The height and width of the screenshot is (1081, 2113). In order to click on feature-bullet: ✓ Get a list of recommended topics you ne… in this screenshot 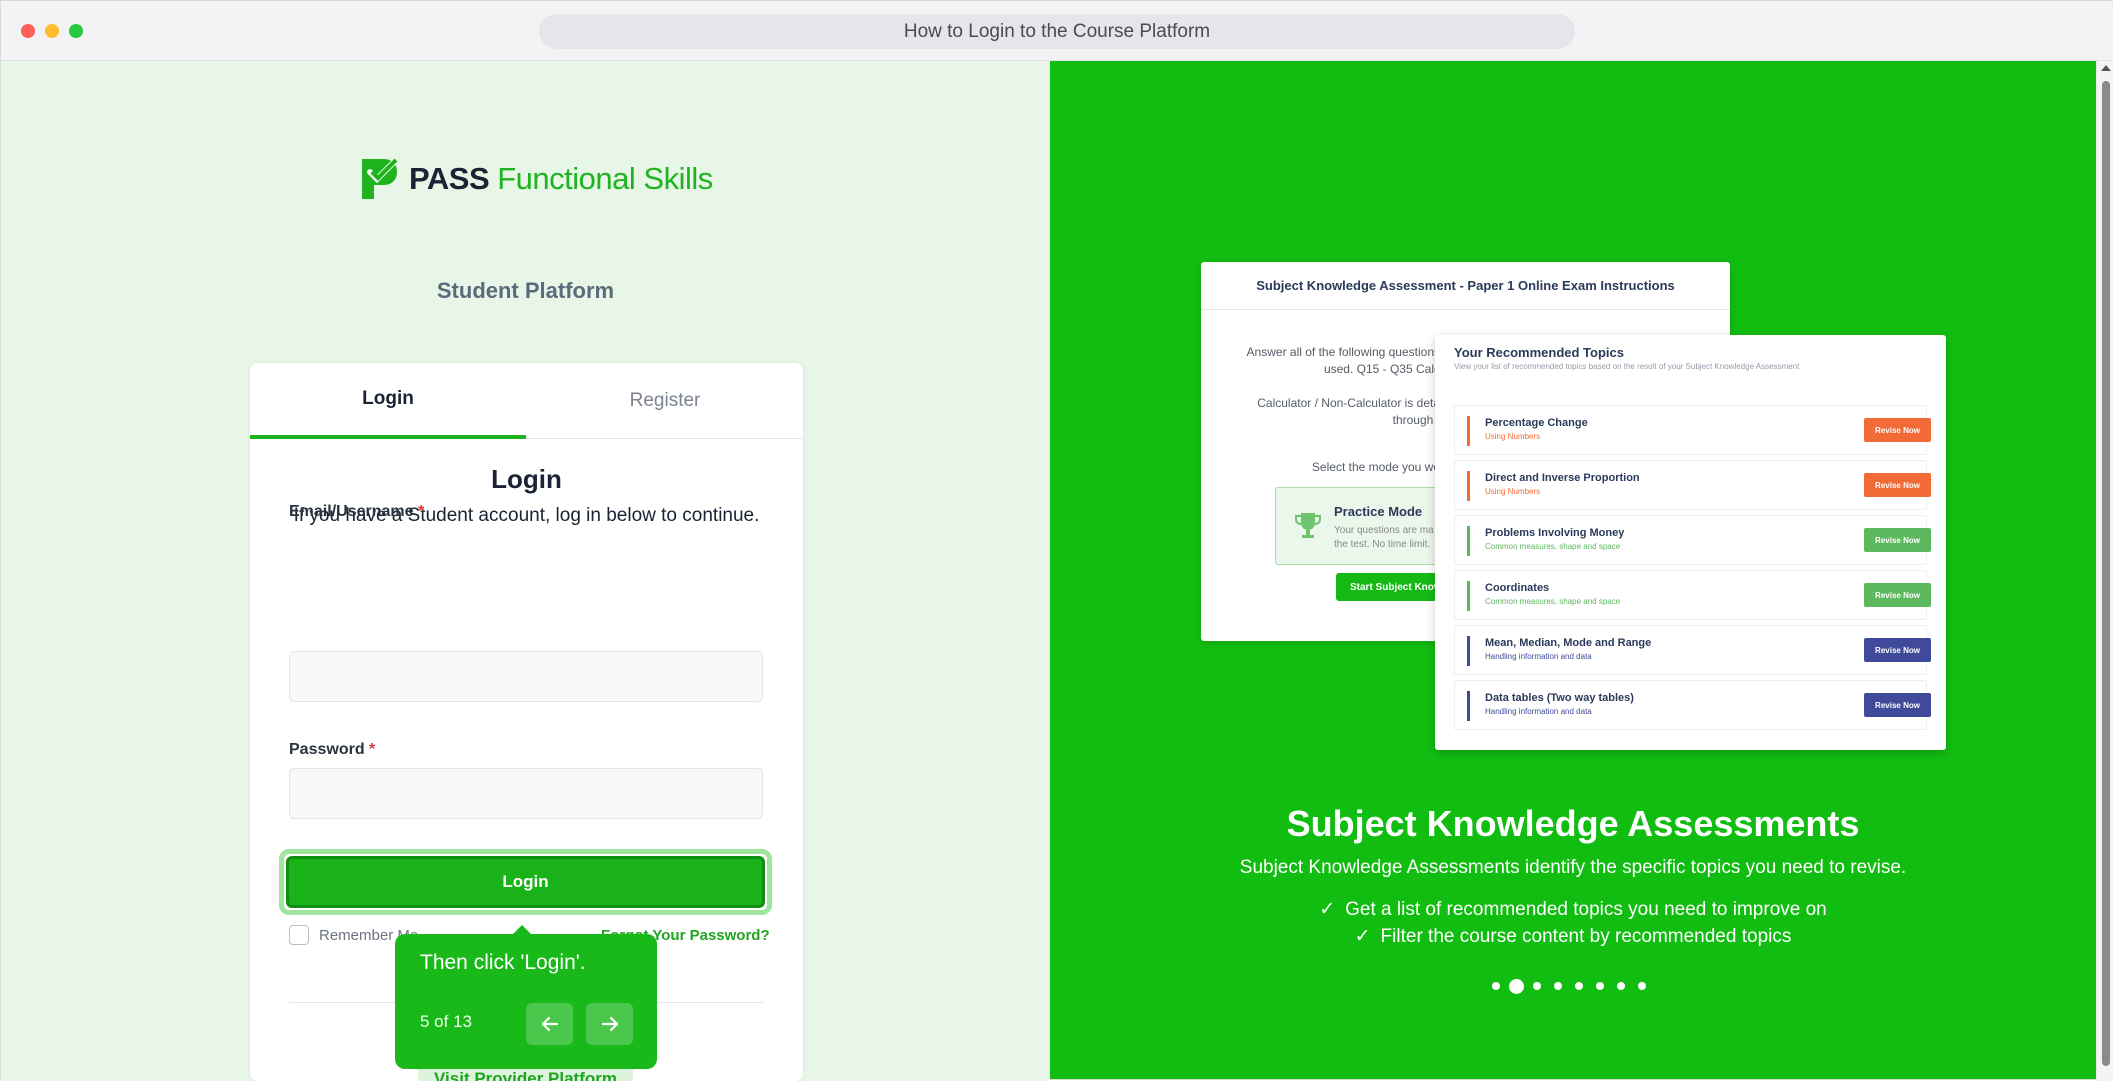, I will do `click(1573, 909)`.